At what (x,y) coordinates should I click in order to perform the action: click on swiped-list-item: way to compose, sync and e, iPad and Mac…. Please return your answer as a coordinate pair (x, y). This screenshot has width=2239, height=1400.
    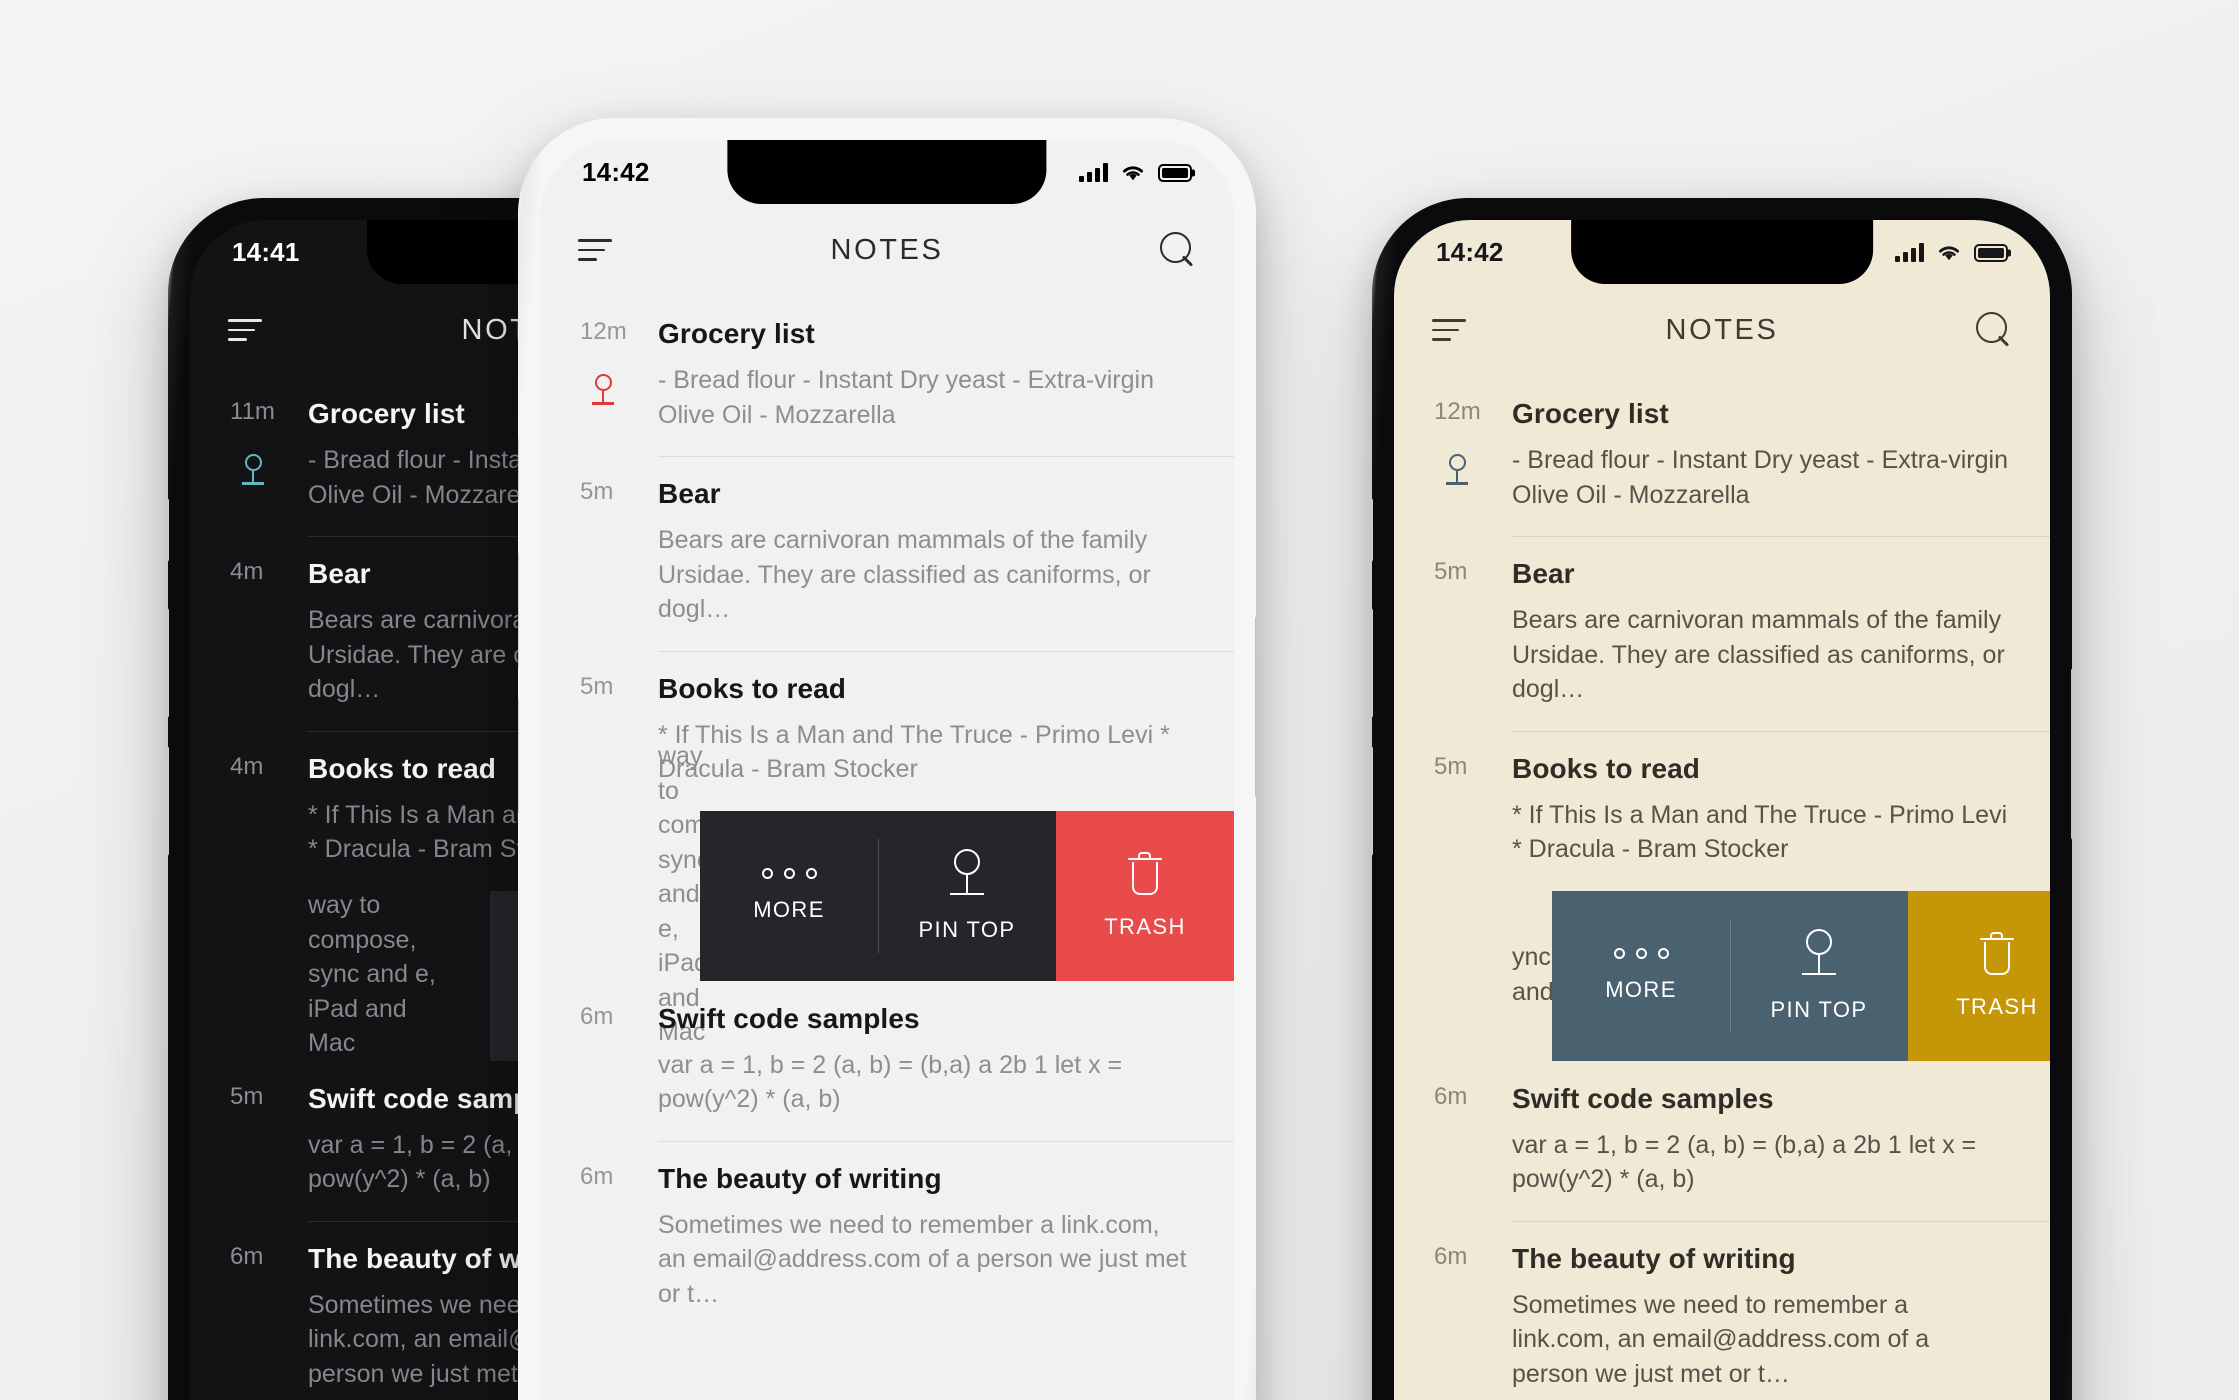
    Looking at the image, I should click on (887, 894).